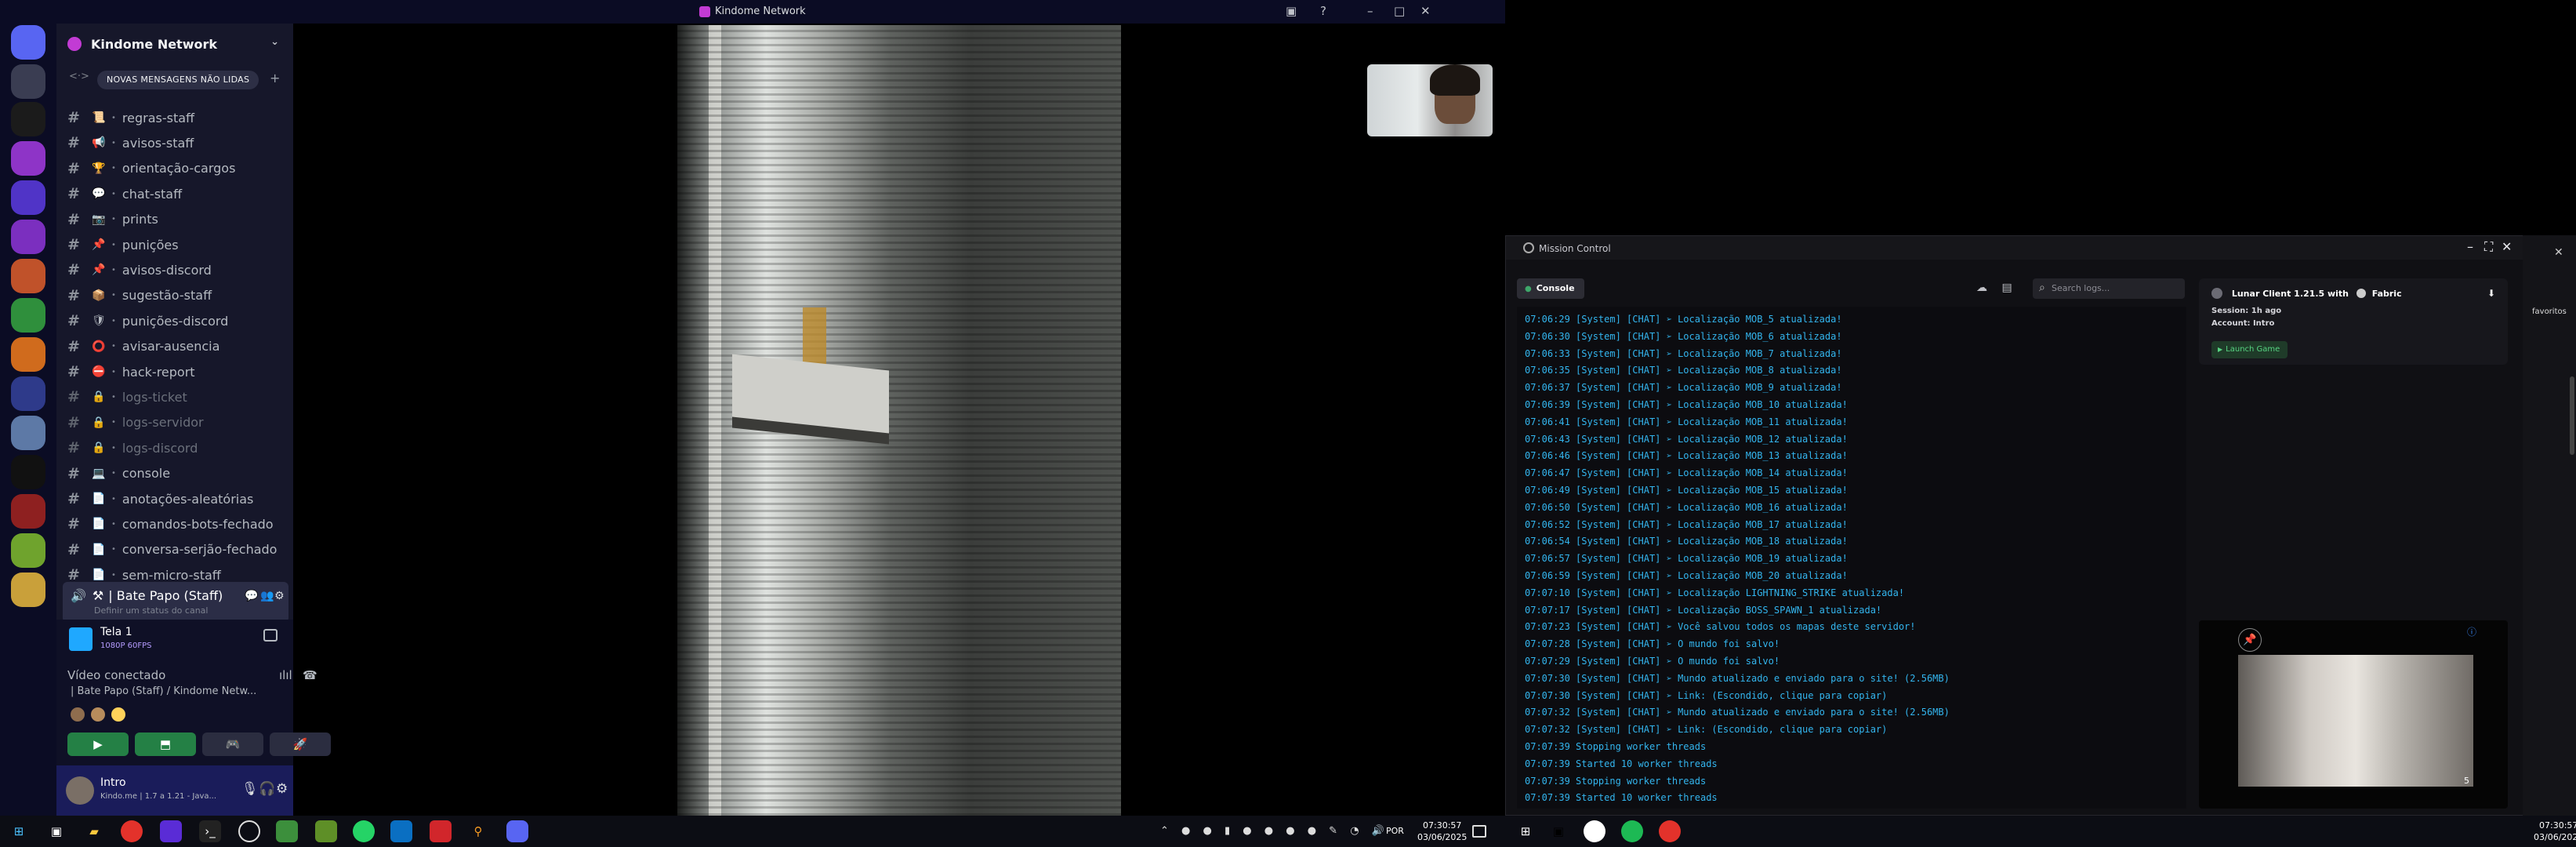 The height and width of the screenshot is (847, 2576). I want to click on soundboard-button: 🚀, so click(300, 744).